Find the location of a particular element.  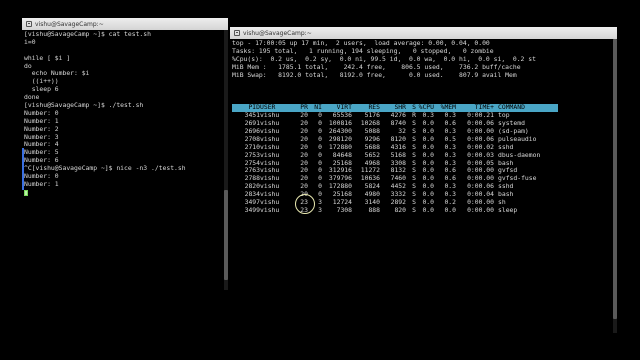

cell-command: sleep is located at coordinates (508, 209).